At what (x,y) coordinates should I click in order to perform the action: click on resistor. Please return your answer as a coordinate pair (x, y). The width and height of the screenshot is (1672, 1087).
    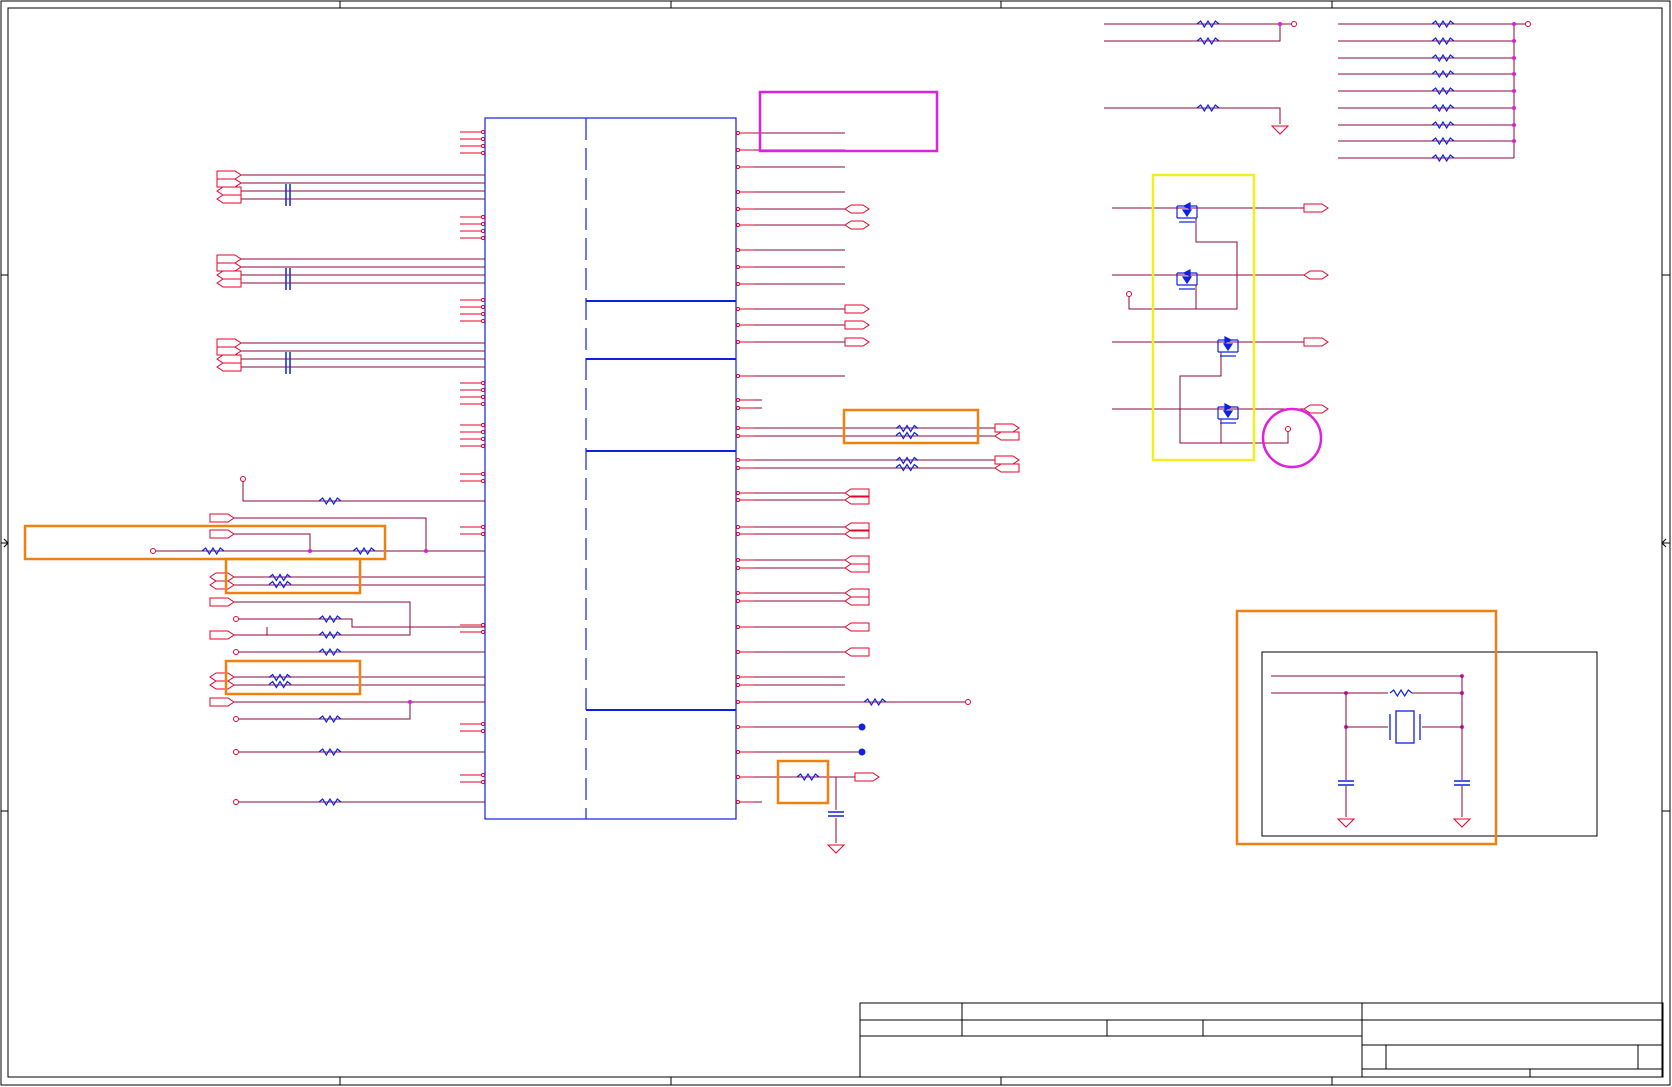
    Looking at the image, I should click on (1401, 693).